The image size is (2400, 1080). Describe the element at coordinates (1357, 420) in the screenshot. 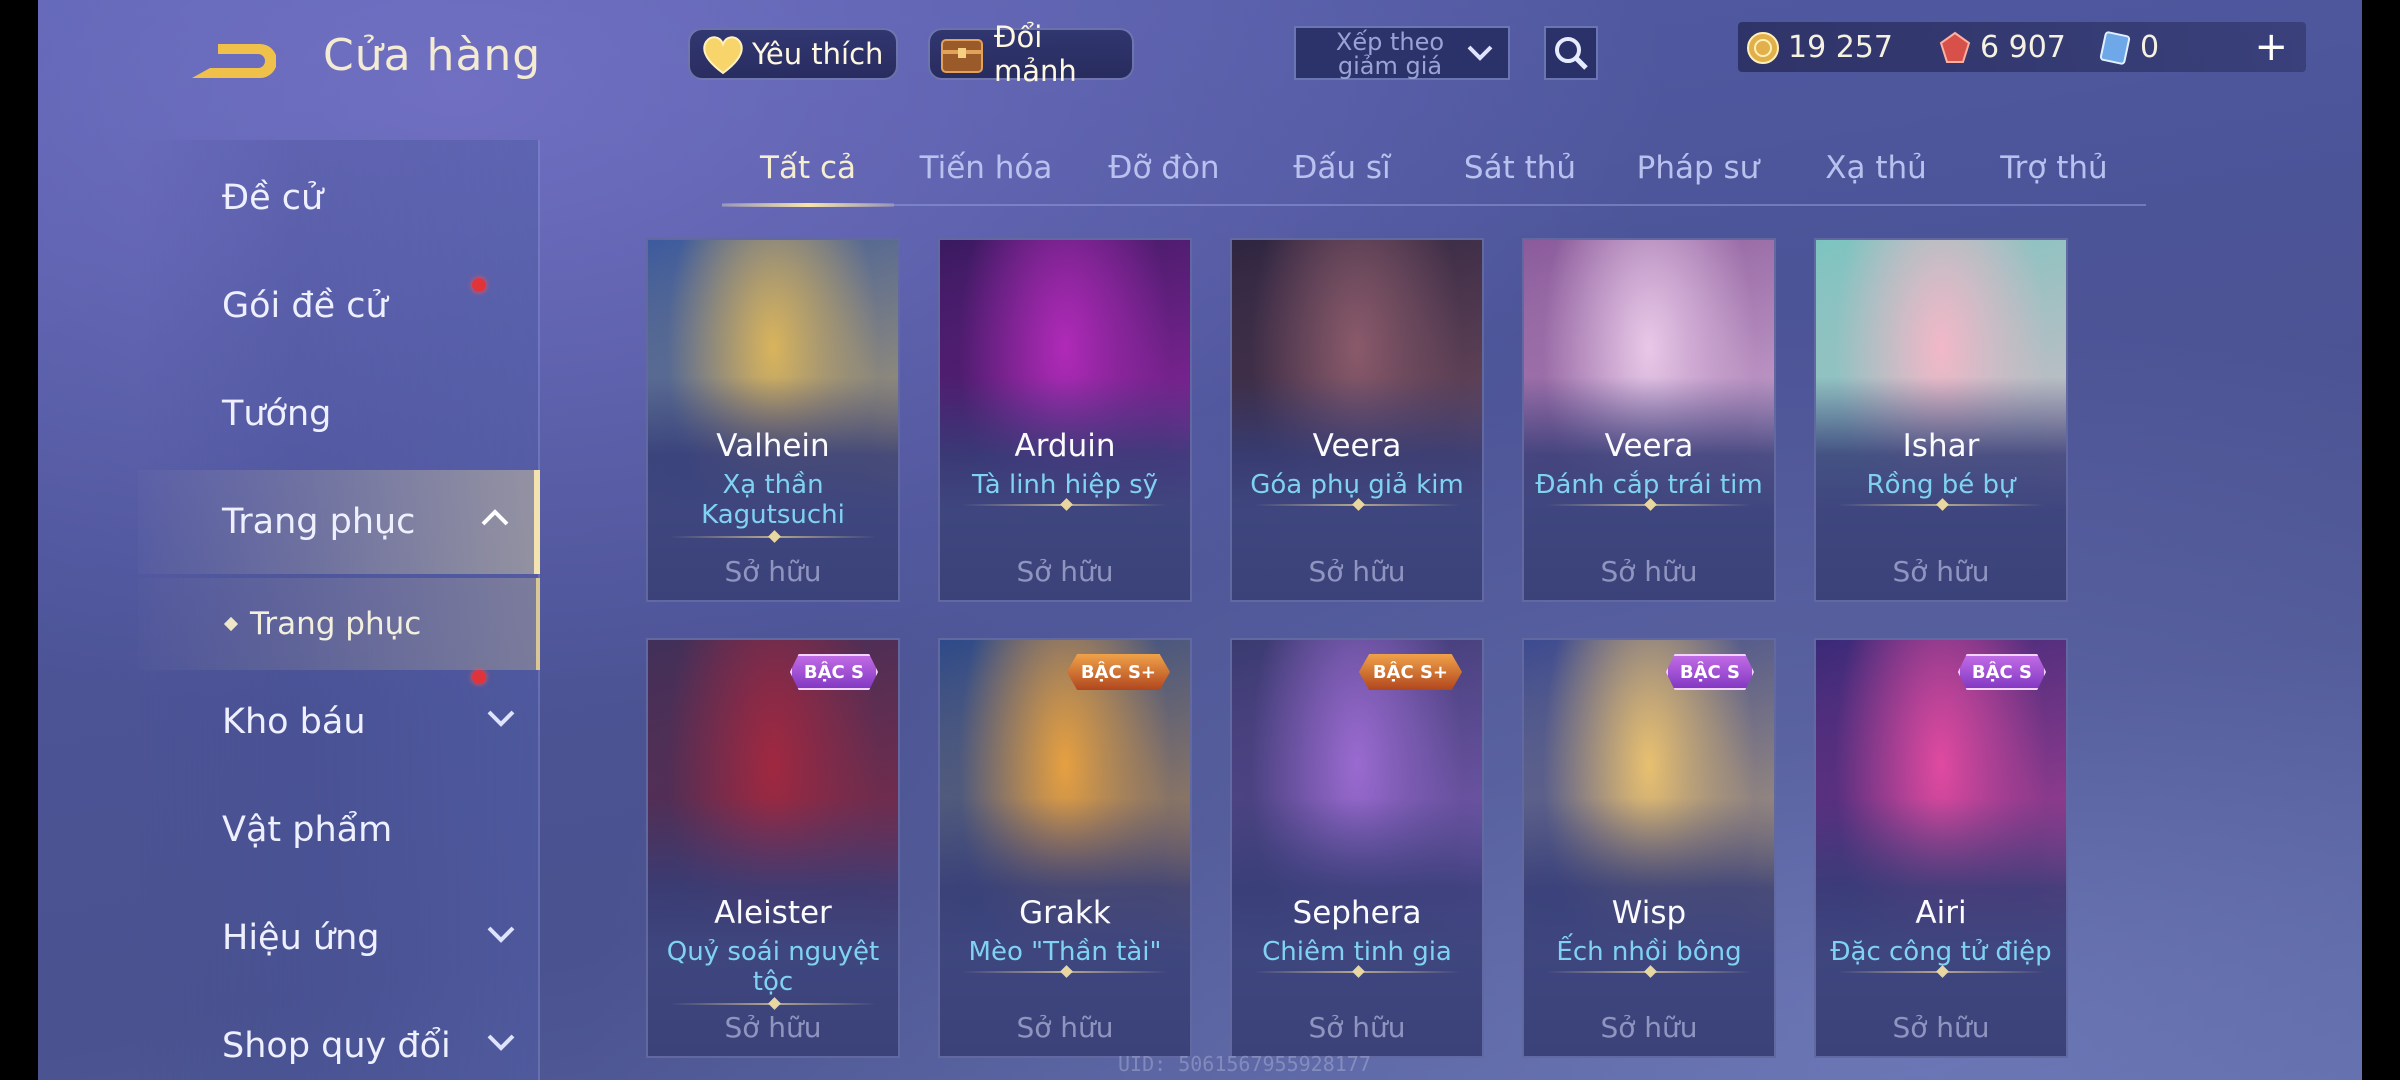

I see `skin-card: Veera Góa phụ giả kim Sở hữu` at that location.